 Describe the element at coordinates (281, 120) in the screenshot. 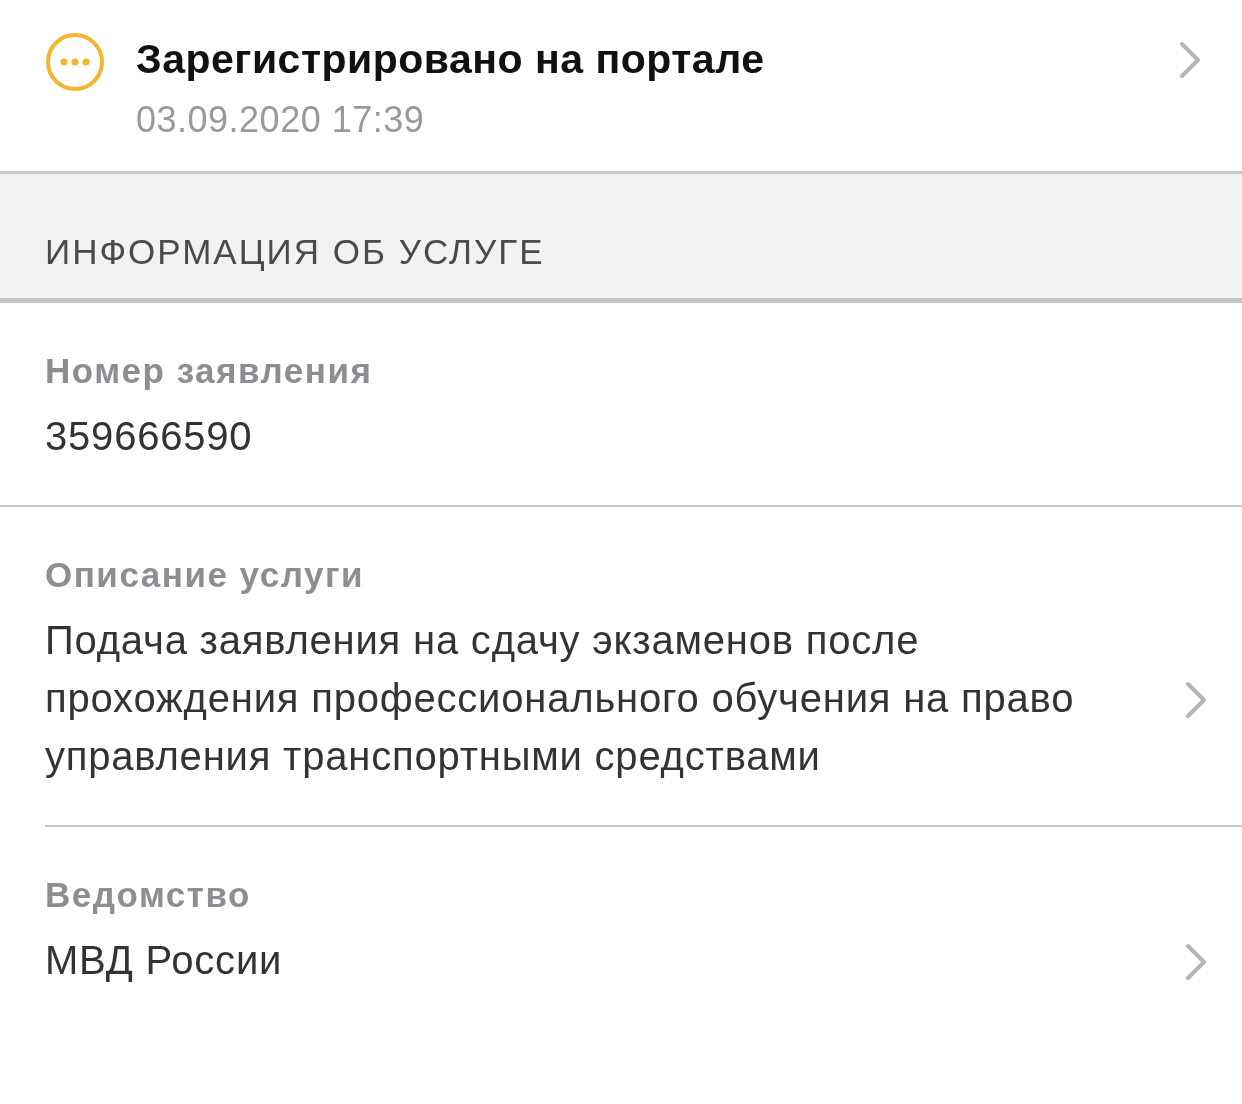

I see `status-date: 03.09.2020 17:39` at that location.